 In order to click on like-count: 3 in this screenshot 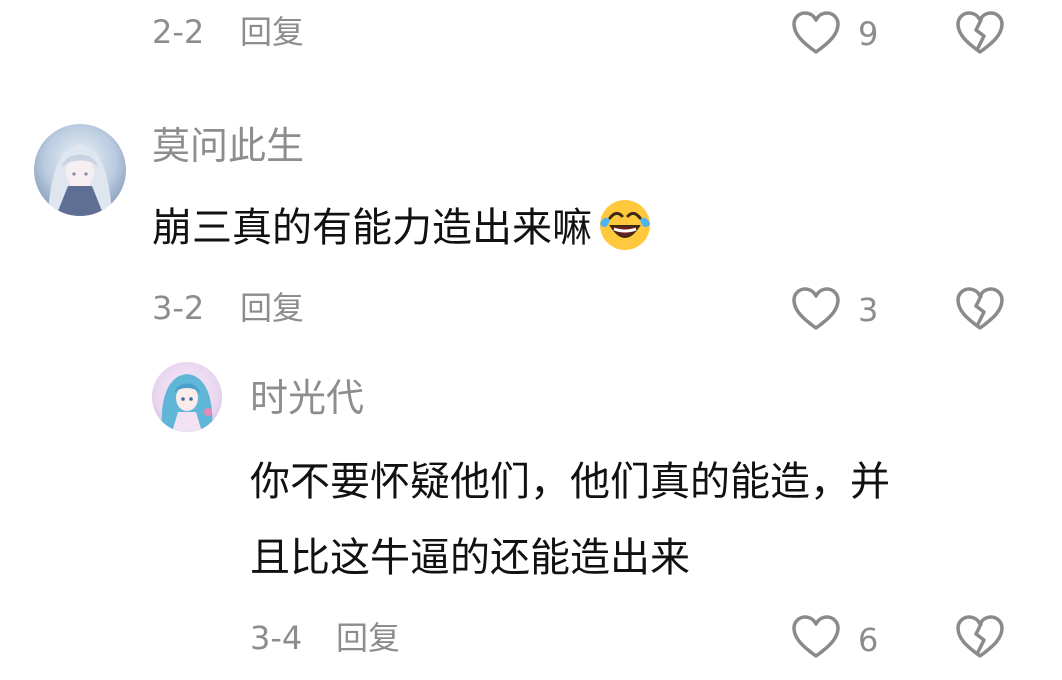, I will do `click(868, 310)`.